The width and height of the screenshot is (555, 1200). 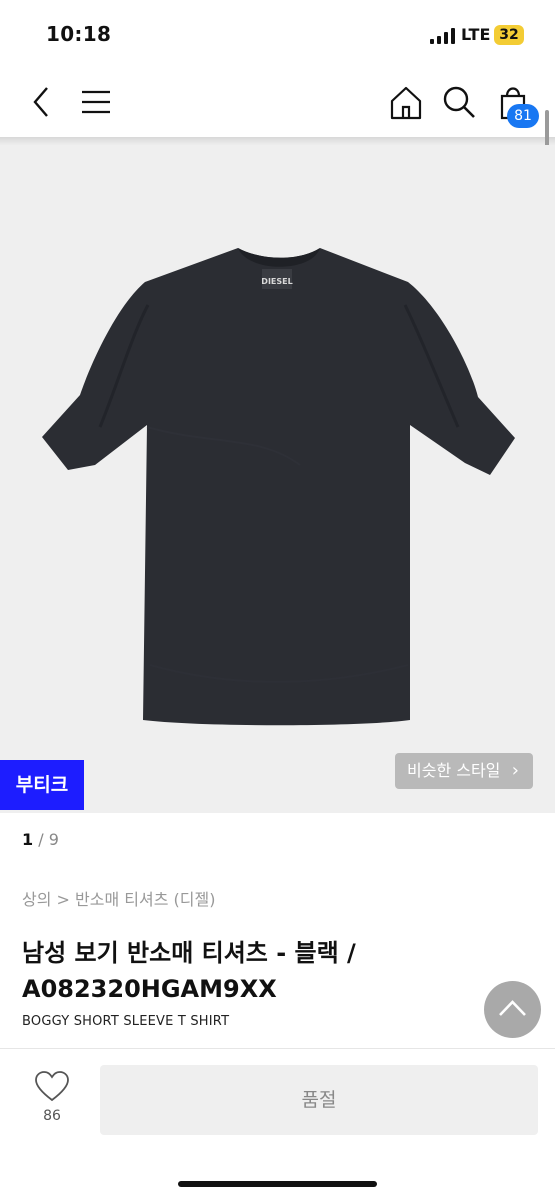 What do you see at coordinates (319, 1100) in the screenshot?
I see `sold-out-button: 품절` at bounding box center [319, 1100].